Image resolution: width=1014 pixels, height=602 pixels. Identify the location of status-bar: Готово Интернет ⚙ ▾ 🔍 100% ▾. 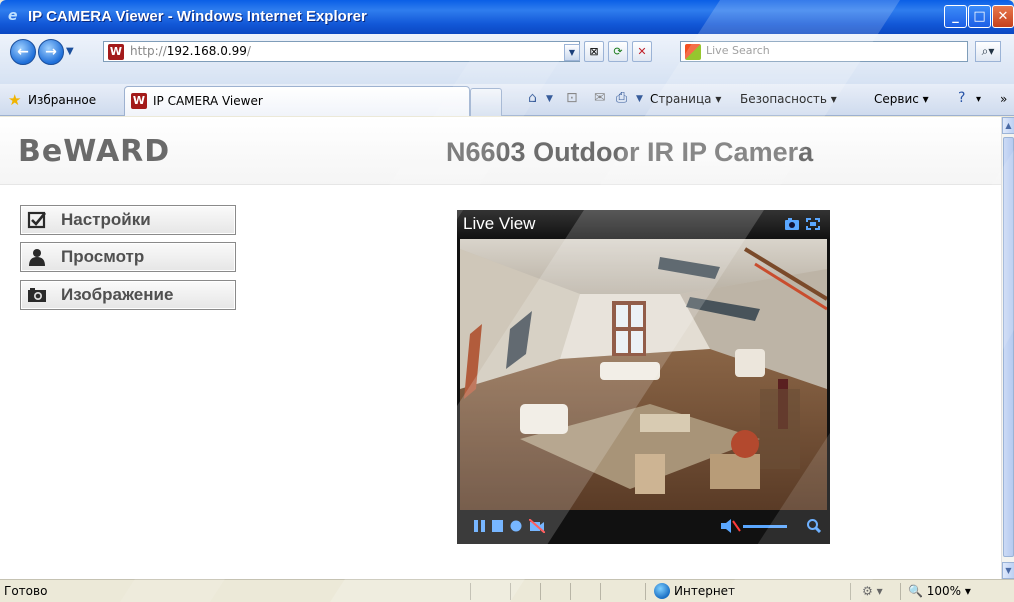
(507, 590).